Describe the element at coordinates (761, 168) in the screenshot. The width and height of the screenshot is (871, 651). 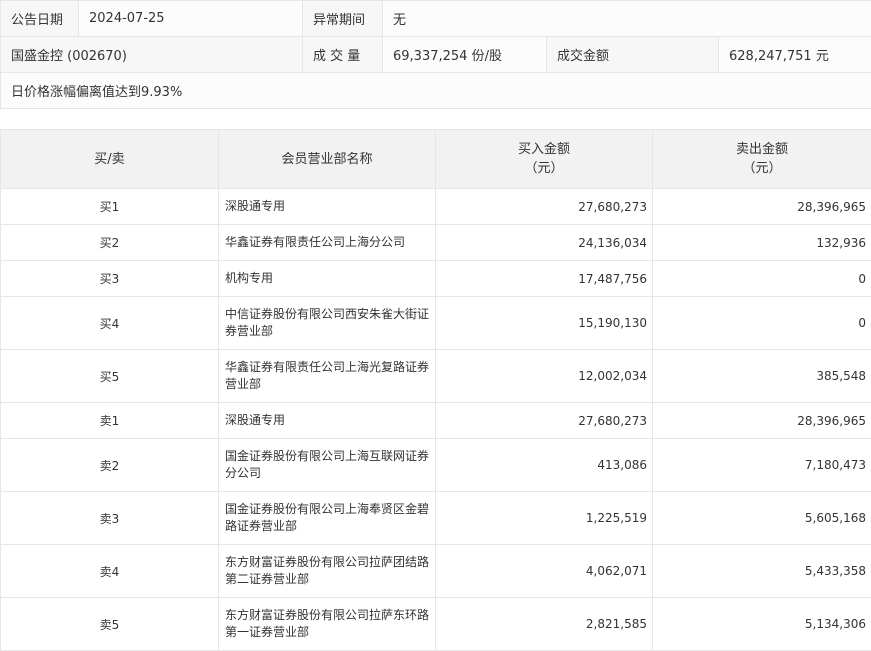
I see `header-sell-amount-unit: （元）` at that location.